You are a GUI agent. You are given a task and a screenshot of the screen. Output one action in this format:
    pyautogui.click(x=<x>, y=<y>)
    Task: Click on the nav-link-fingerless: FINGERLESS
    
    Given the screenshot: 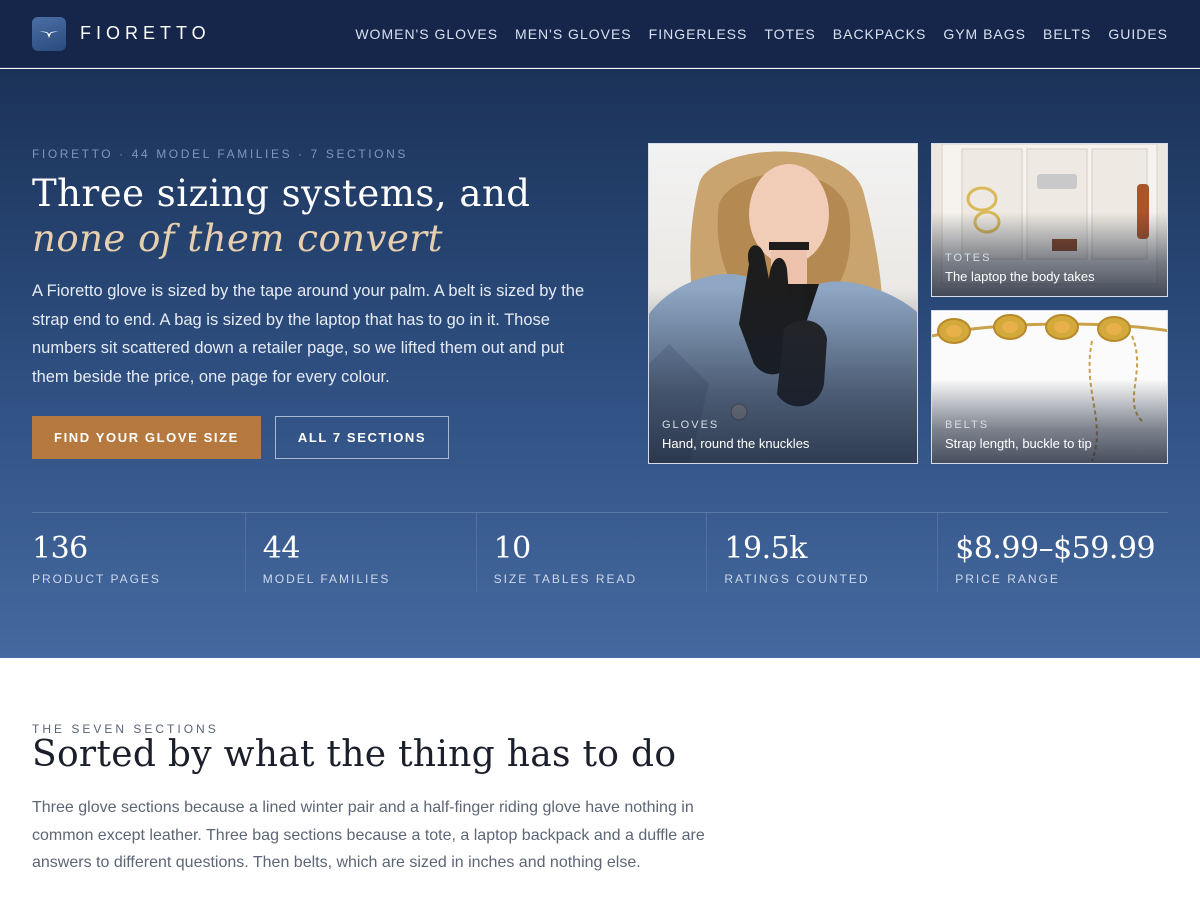 What is the action you would take?
    pyautogui.click(x=698, y=34)
    